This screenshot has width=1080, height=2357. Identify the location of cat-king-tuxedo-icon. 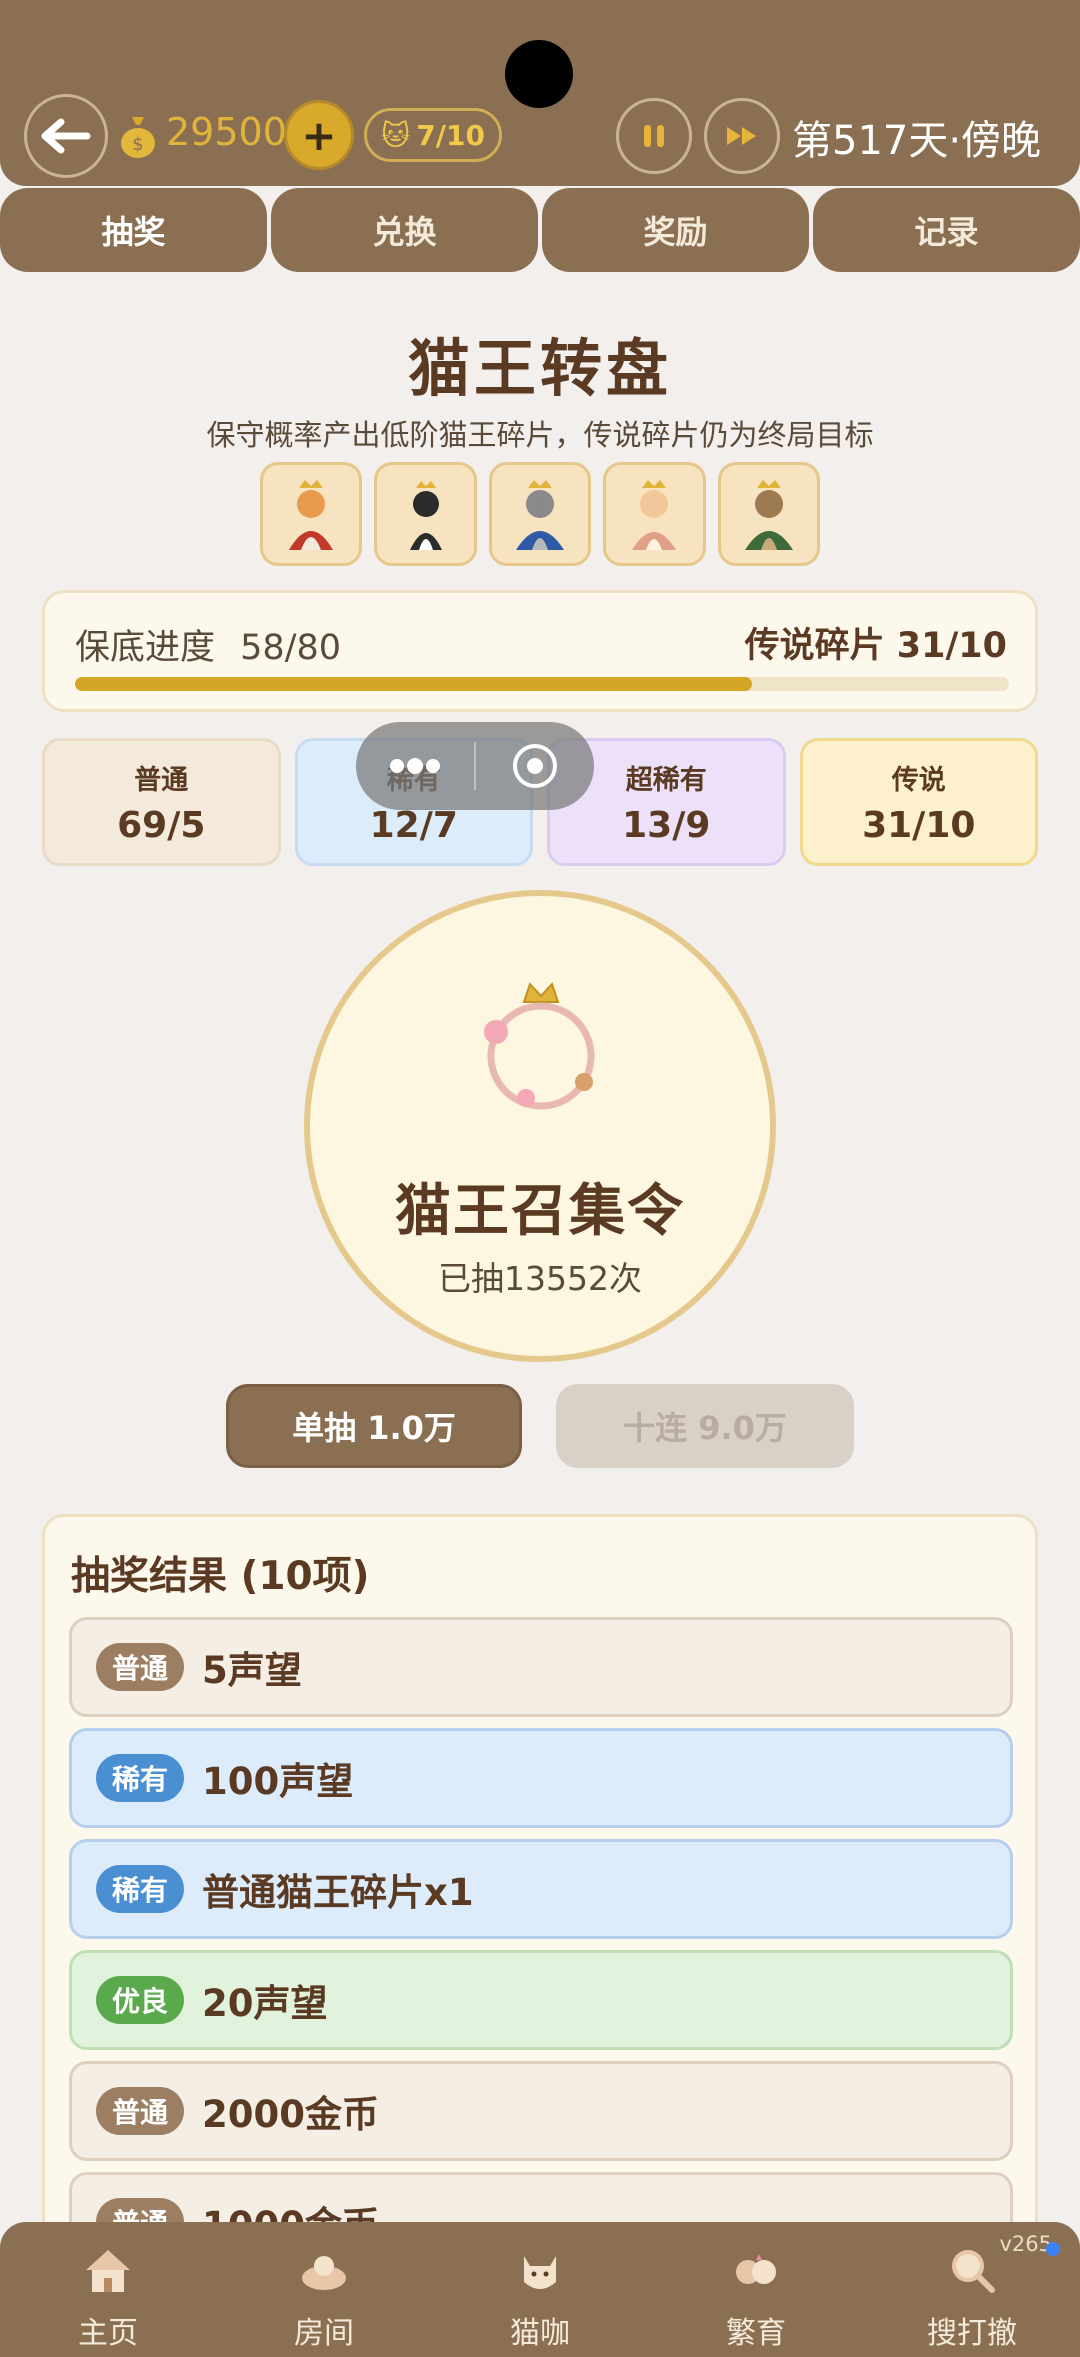
(425, 515).